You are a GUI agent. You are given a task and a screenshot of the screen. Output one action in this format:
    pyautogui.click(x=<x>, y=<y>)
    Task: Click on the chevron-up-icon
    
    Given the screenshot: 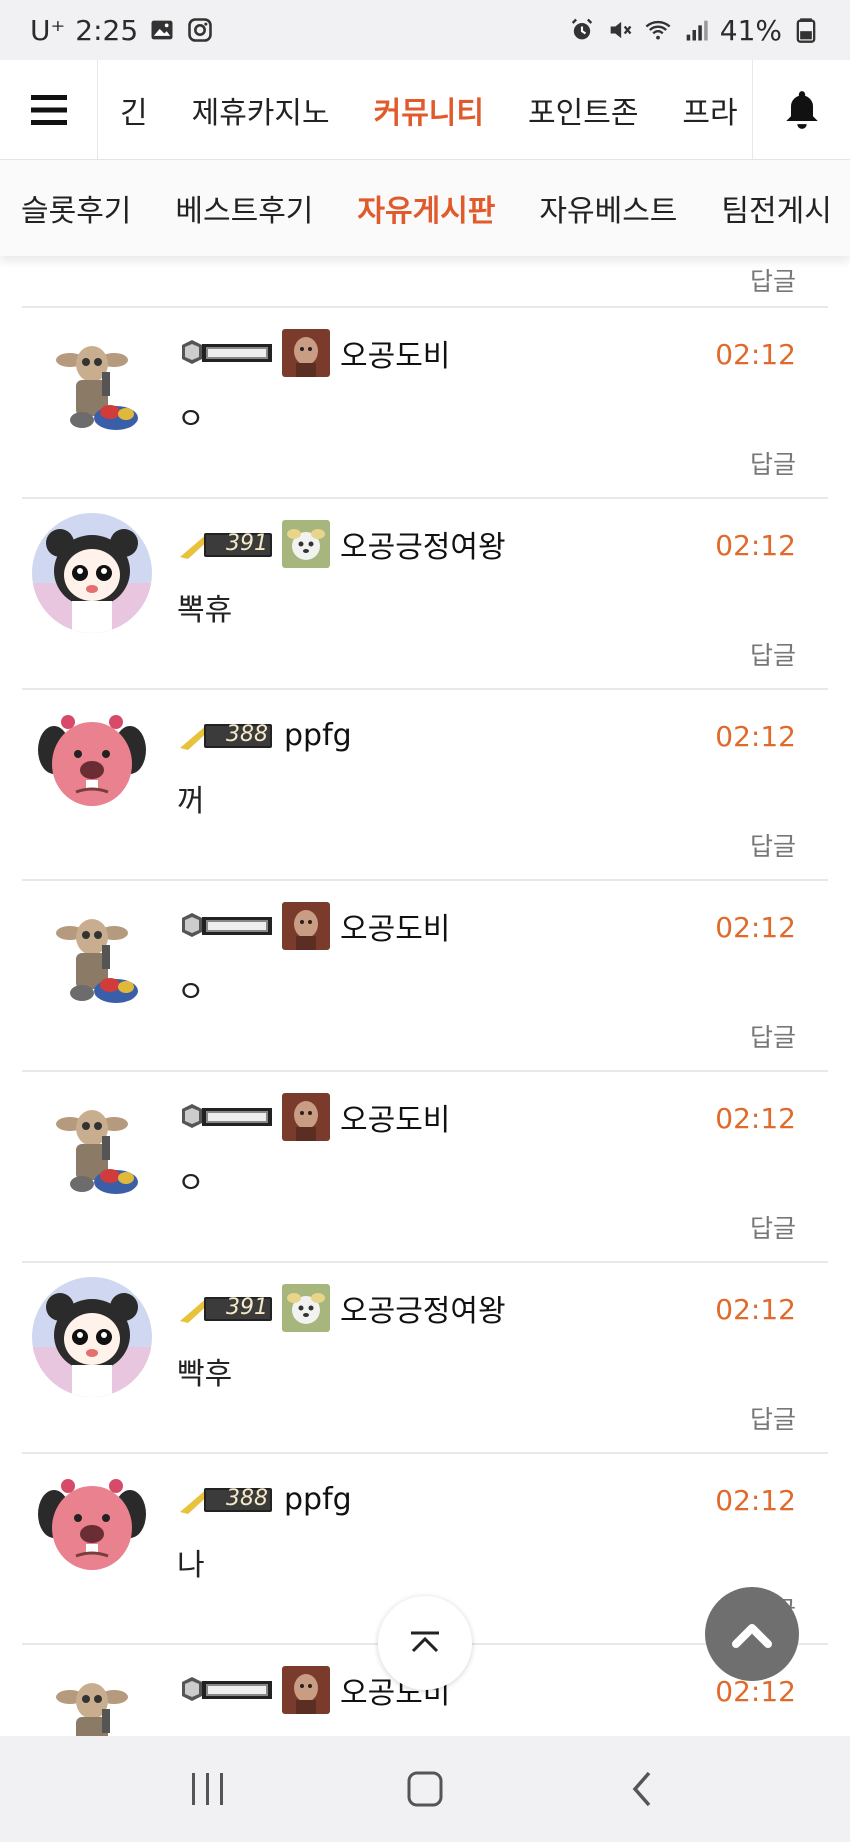 What is the action you would take?
    pyautogui.click(x=425, y=1642)
    